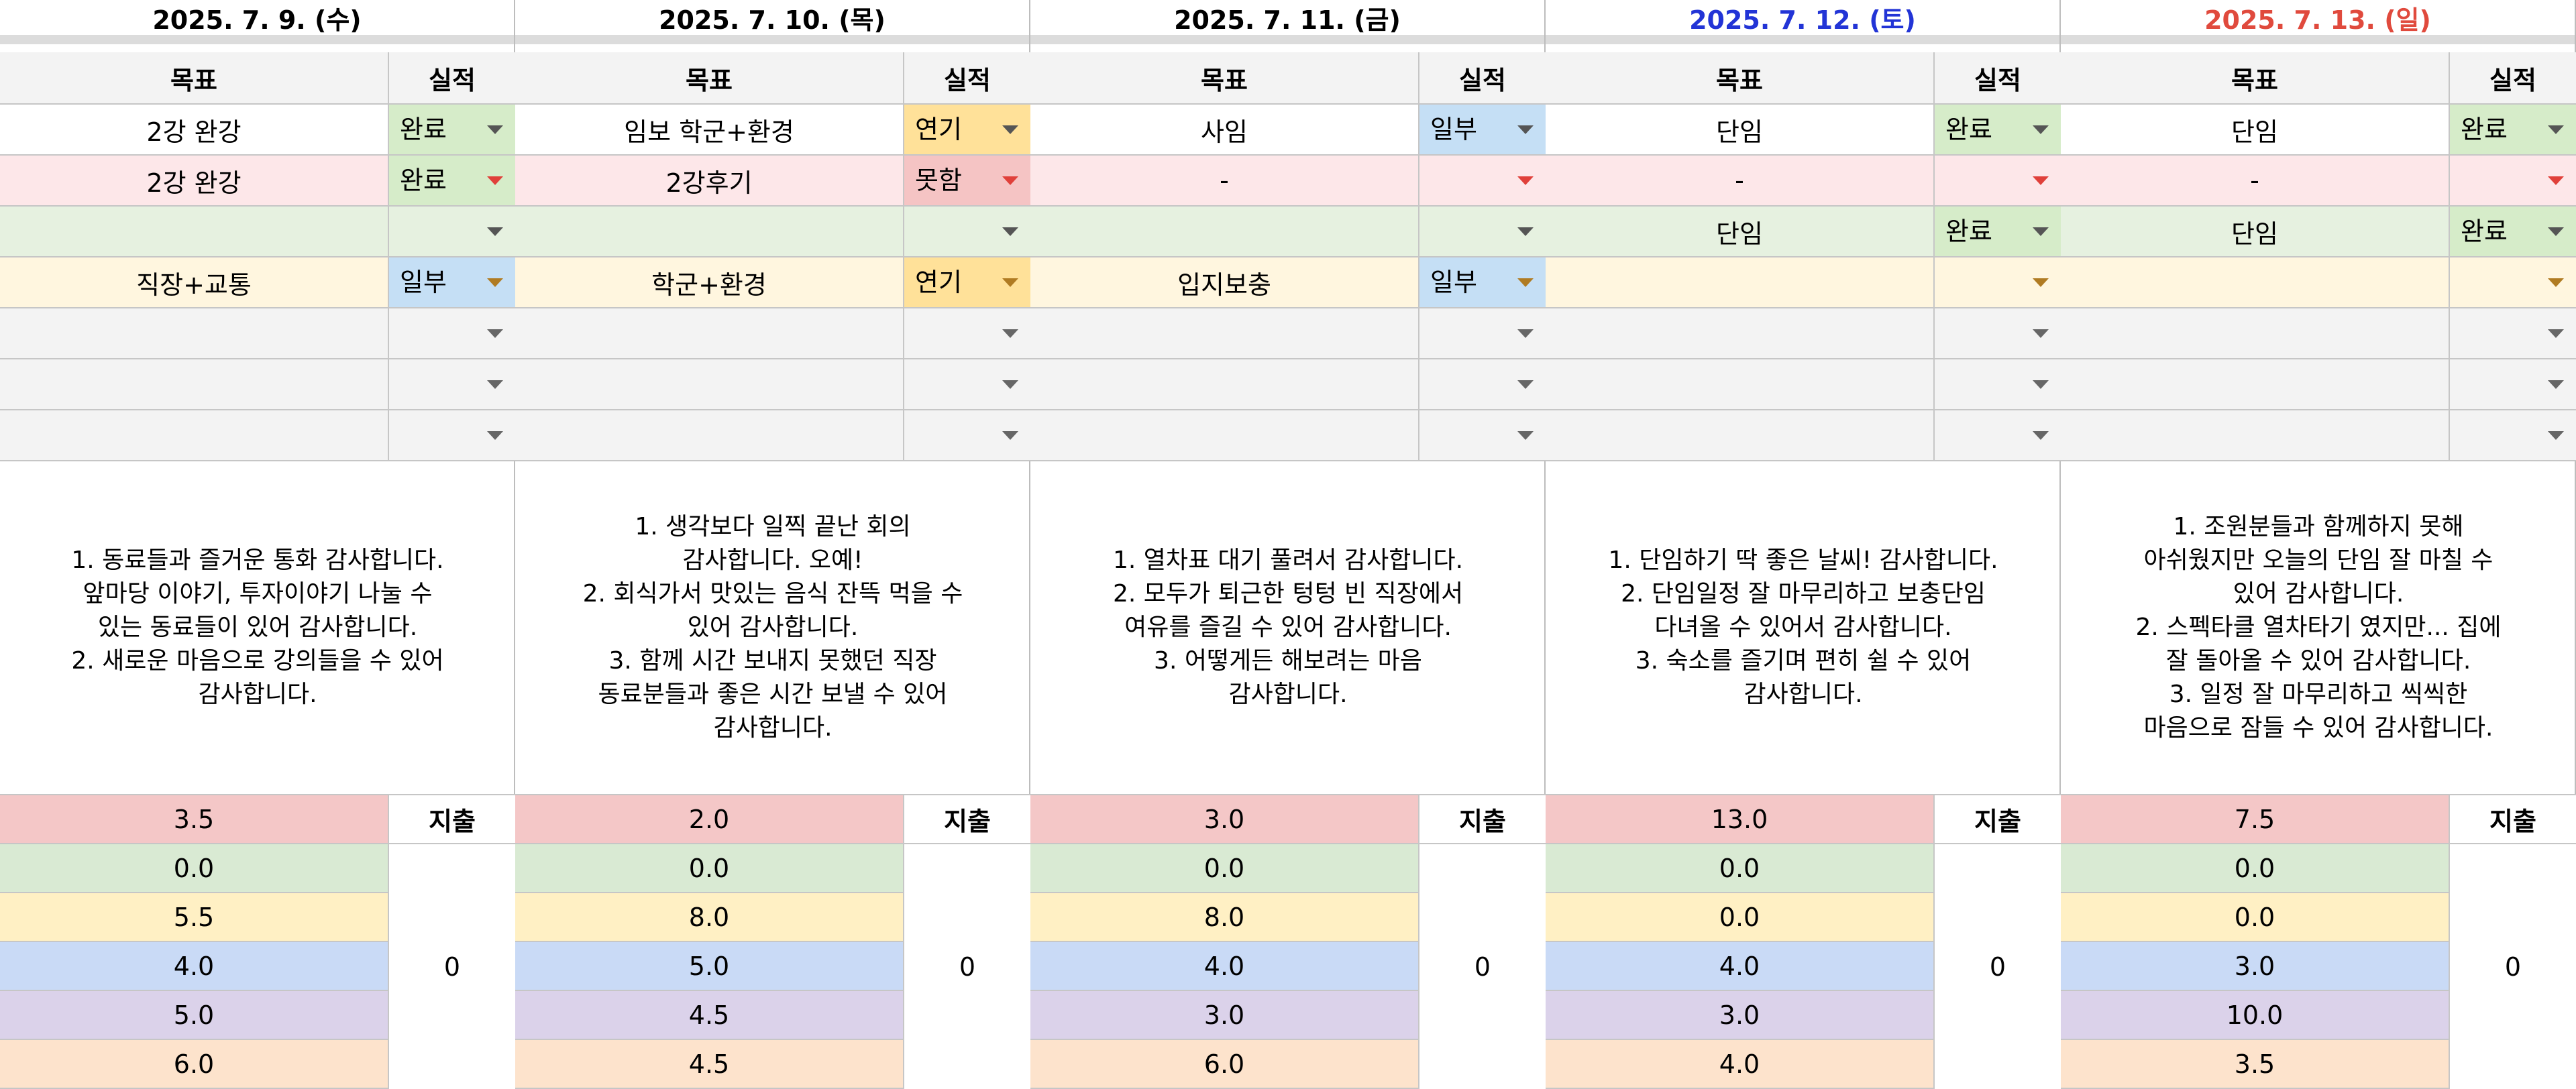 The height and width of the screenshot is (1089, 2576). What do you see at coordinates (194, 282) in the screenshot?
I see `goal-cell: 직장+교통` at bounding box center [194, 282].